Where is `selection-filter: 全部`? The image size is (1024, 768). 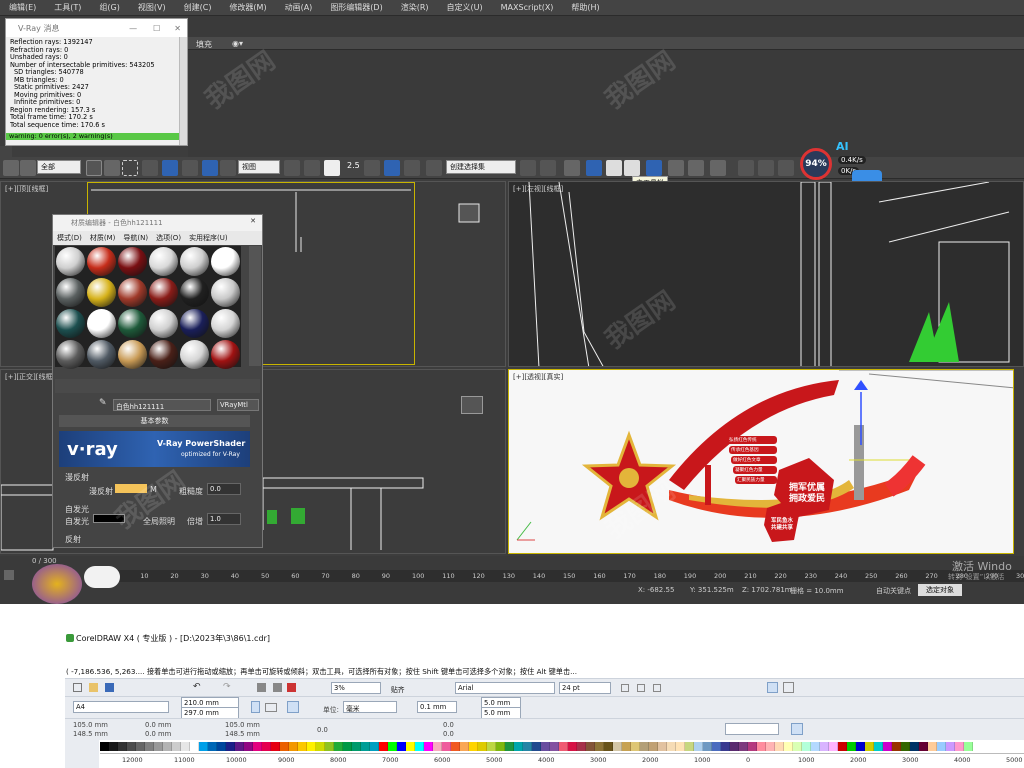
selection-filter: 全部 is located at coordinates (59, 167).